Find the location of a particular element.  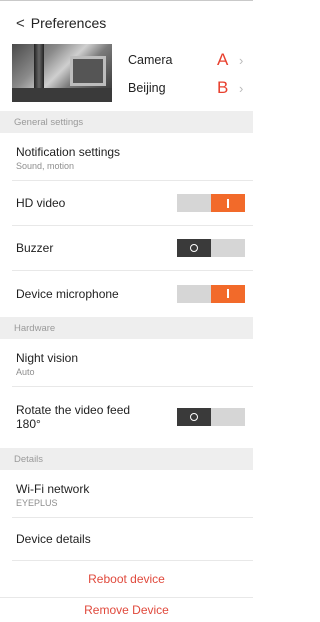

device-microphone-toggle is located at coordinates (211, 293).